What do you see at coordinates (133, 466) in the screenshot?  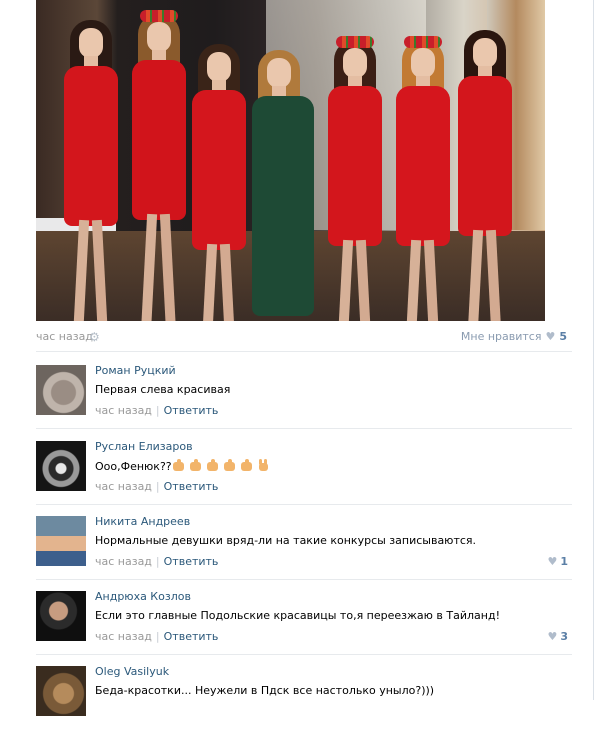 I see `comment-text-body: Ооо,Фенюк??` at bounding box center [133, 466].